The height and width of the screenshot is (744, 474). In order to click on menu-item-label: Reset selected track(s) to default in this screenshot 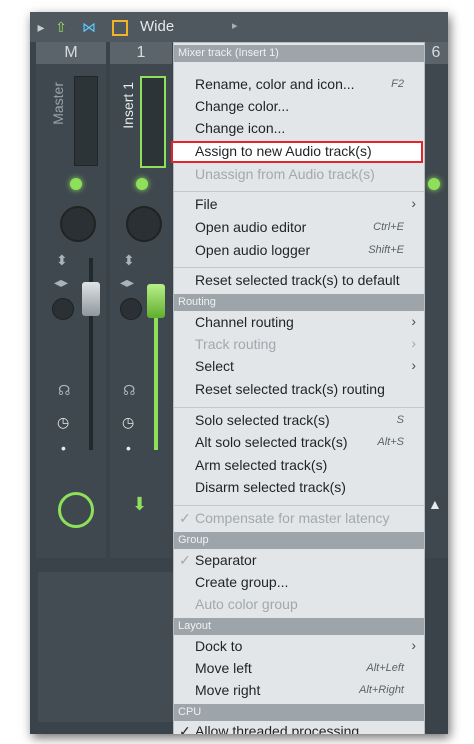, I will do `click(297, 280)`.